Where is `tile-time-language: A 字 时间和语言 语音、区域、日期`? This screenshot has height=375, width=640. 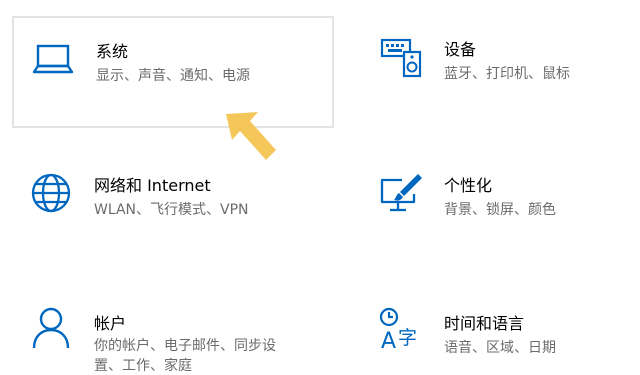
tile-time-language: A 字 时间和语言 语音、区域、日期 is located at coordinates (497, 332).